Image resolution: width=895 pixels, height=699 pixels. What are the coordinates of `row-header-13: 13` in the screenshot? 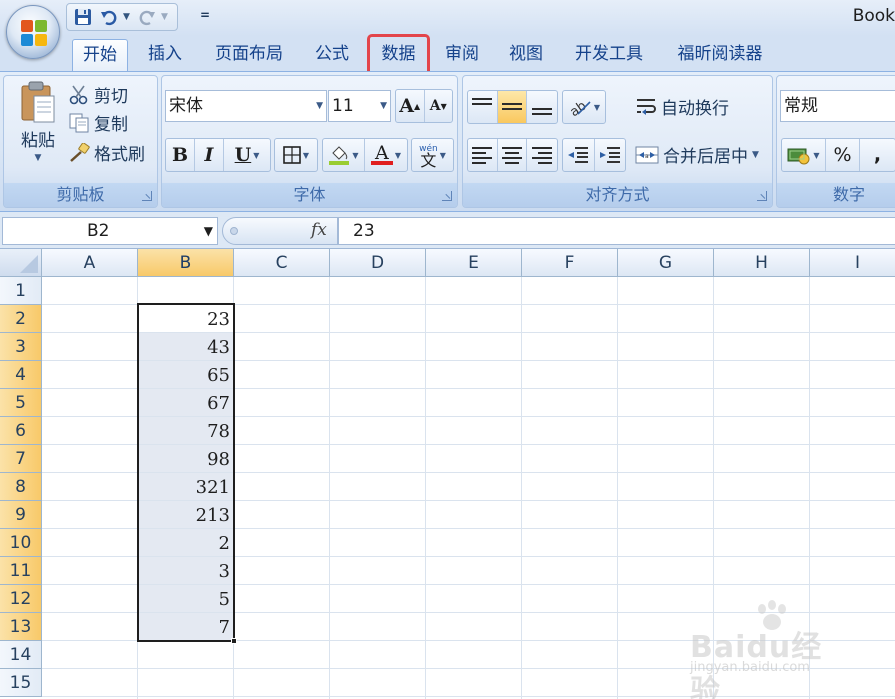 It's located at (21, 627).